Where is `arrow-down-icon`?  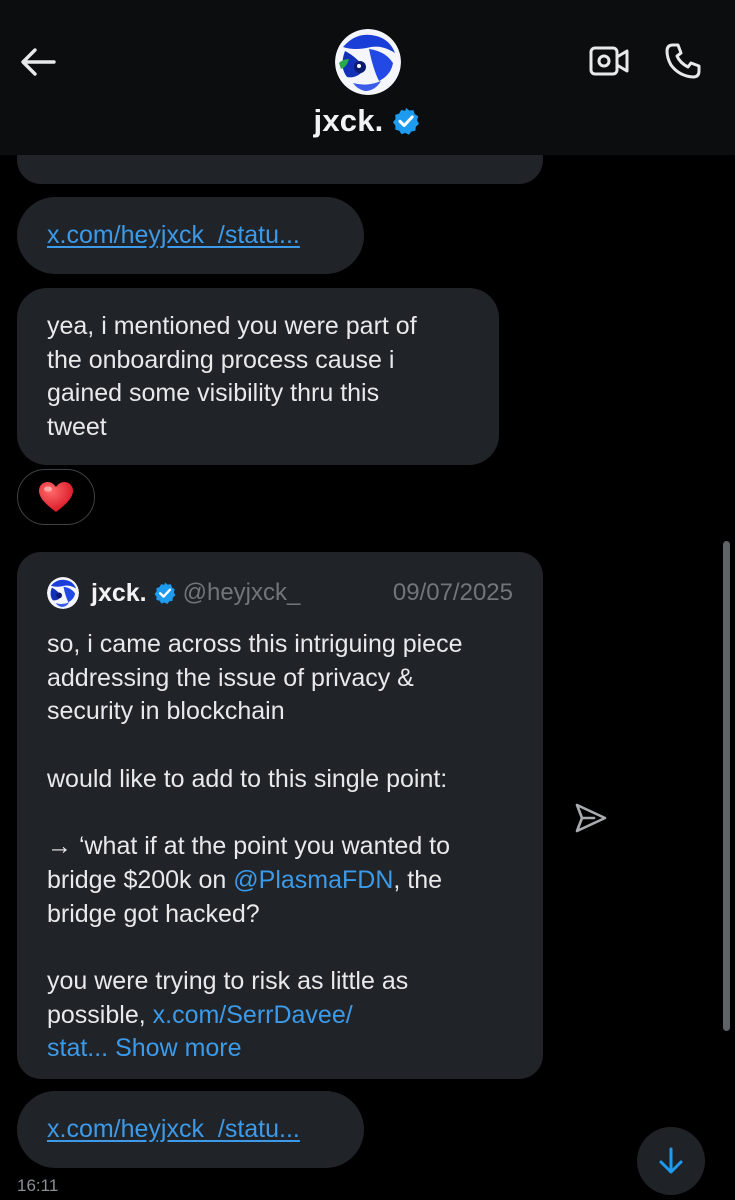
arrow-down-icon is located at coordinates (671, 1160).